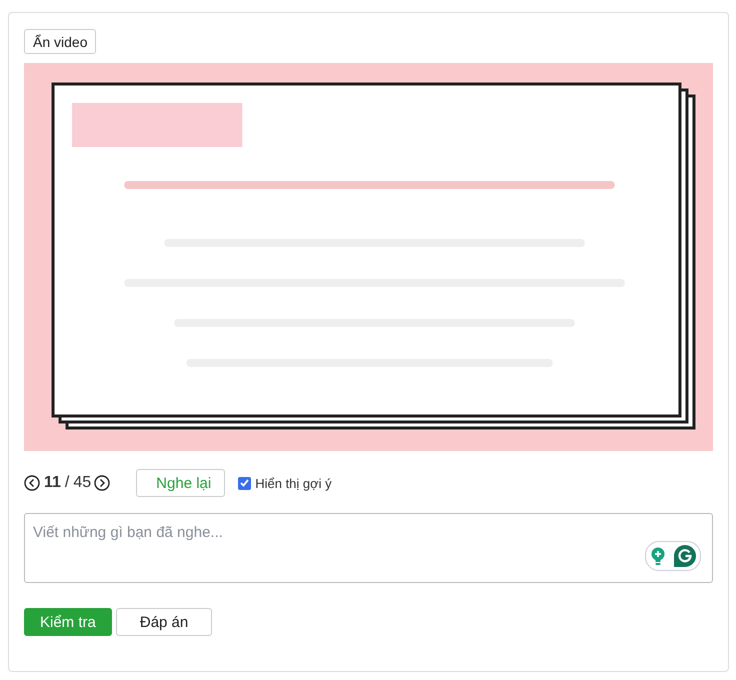 This screenshot has width=736, height=680. I want to click on total-number: 45, so click(82, 483).